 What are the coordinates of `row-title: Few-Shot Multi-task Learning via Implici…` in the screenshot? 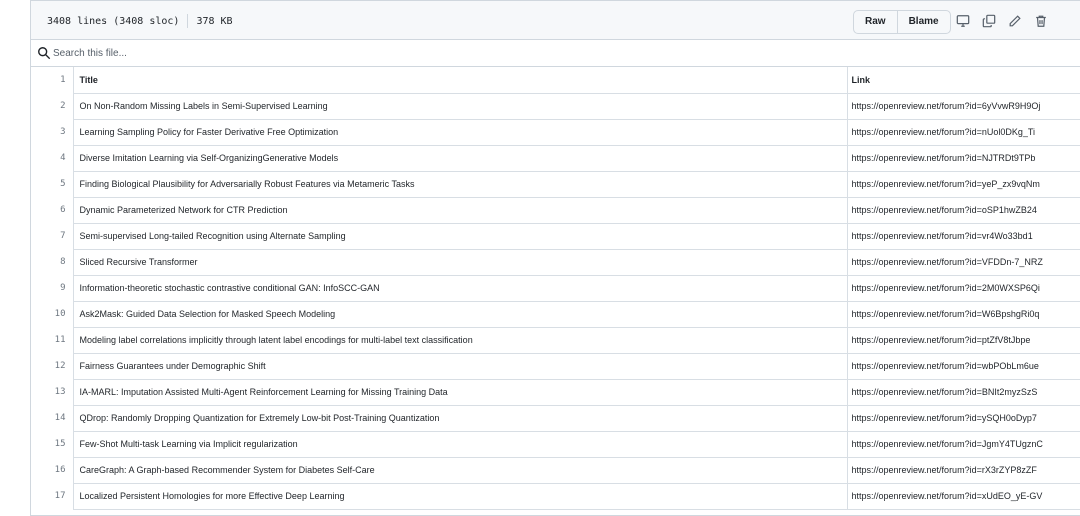 It's located at (459, 444).